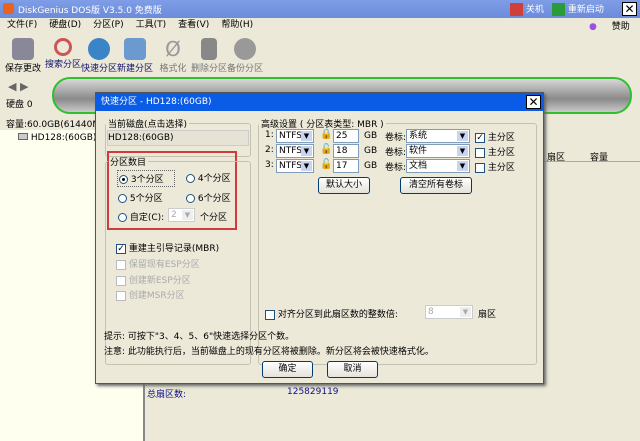 The height and width of the screenshot is (441, 640). What do you see at coordinates (23, 55) in the screenshot?
I see `save-changes-button: 保存更改` at bounding box center [23, 55].